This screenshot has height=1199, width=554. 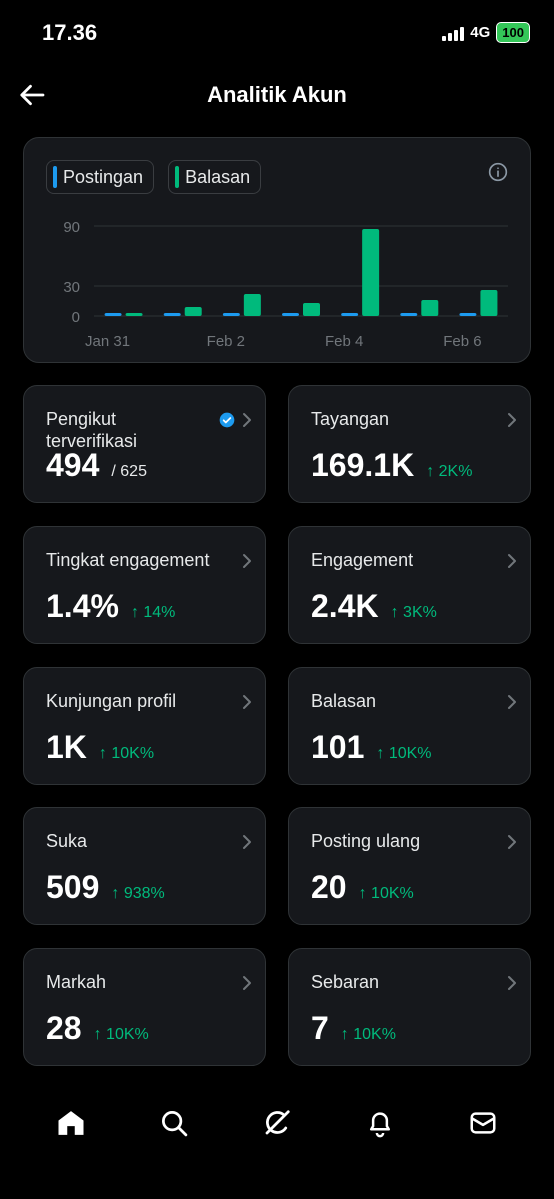 I want to click on stat-value: 169.1K, so click(x=363, y=465).